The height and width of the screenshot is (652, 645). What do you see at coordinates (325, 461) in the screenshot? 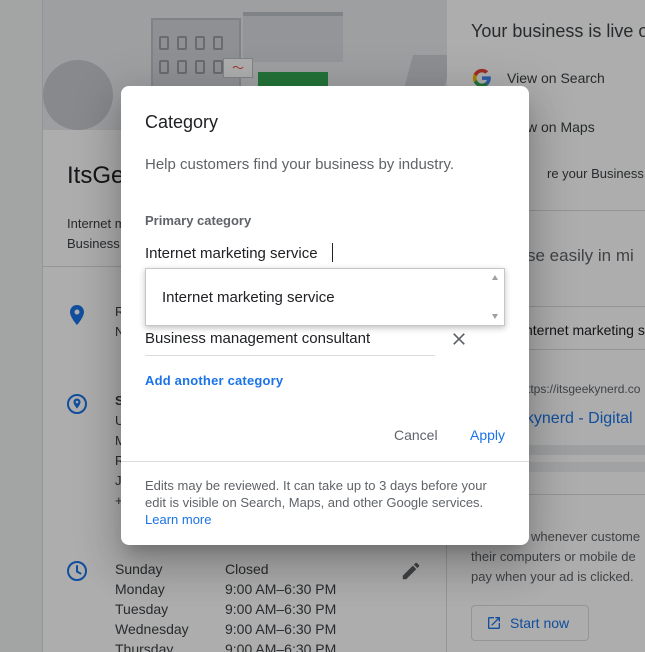
I see `dialog-divider` at bounding box center [325, 461].